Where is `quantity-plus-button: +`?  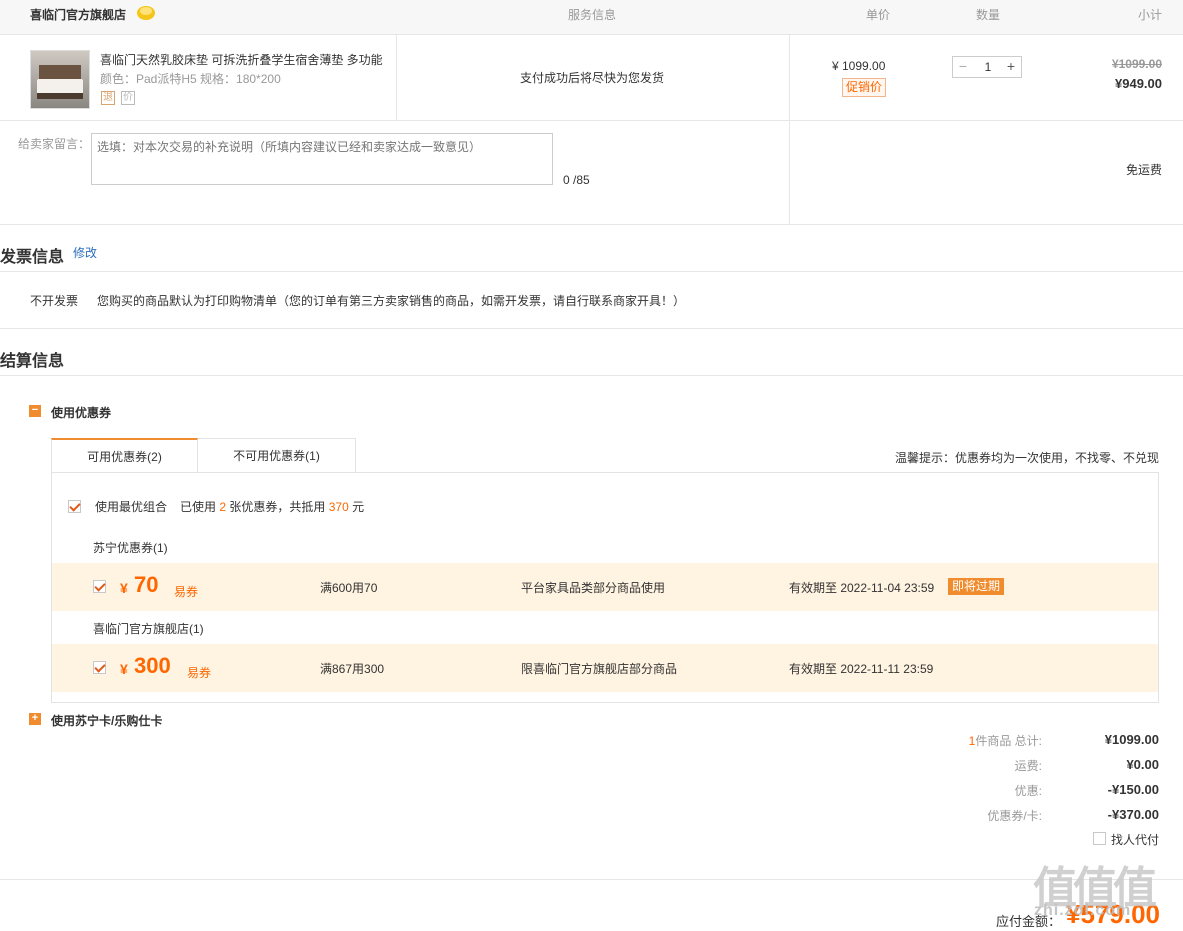 quantity-plus-button: + is located at coordinates (1011, 67).